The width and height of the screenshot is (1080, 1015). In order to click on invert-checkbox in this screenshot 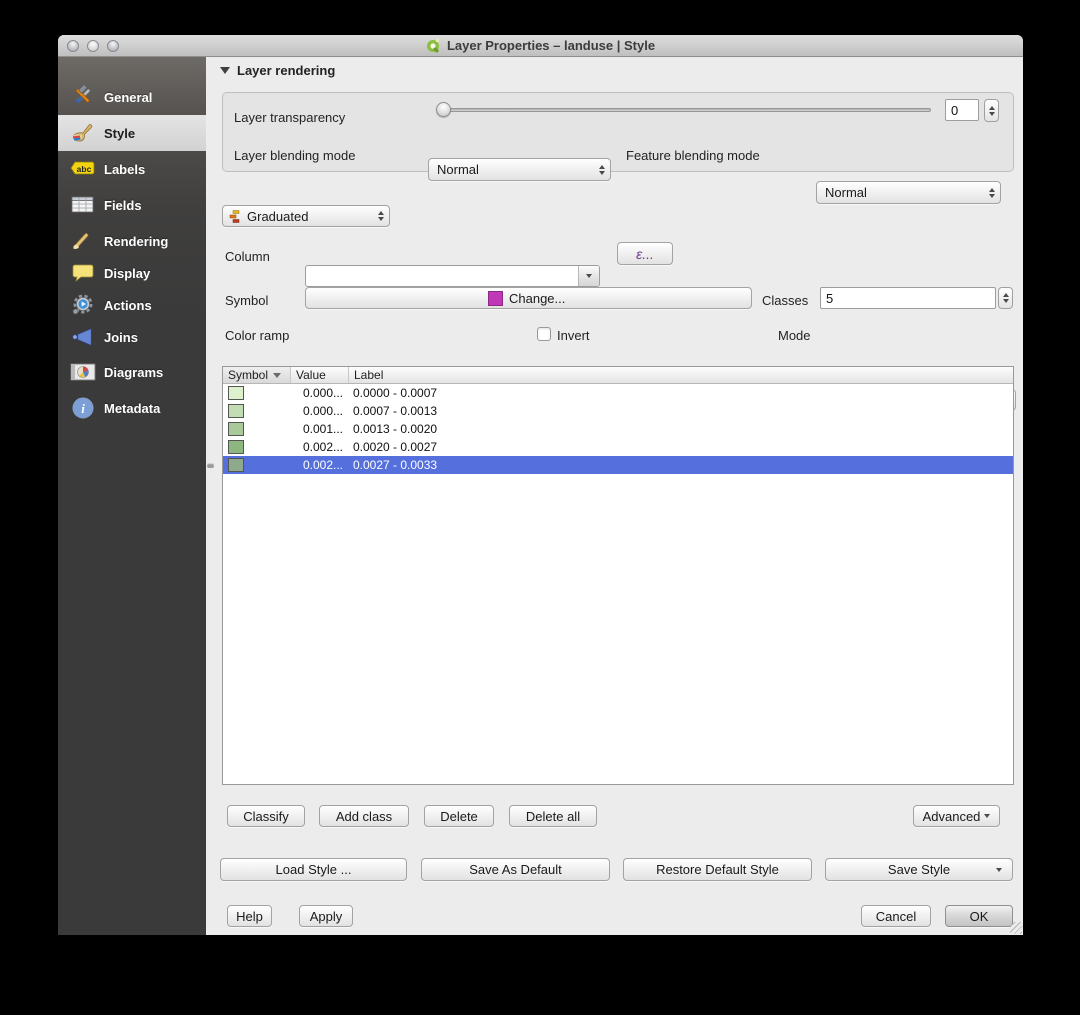, I will do `click(544, 334)`.